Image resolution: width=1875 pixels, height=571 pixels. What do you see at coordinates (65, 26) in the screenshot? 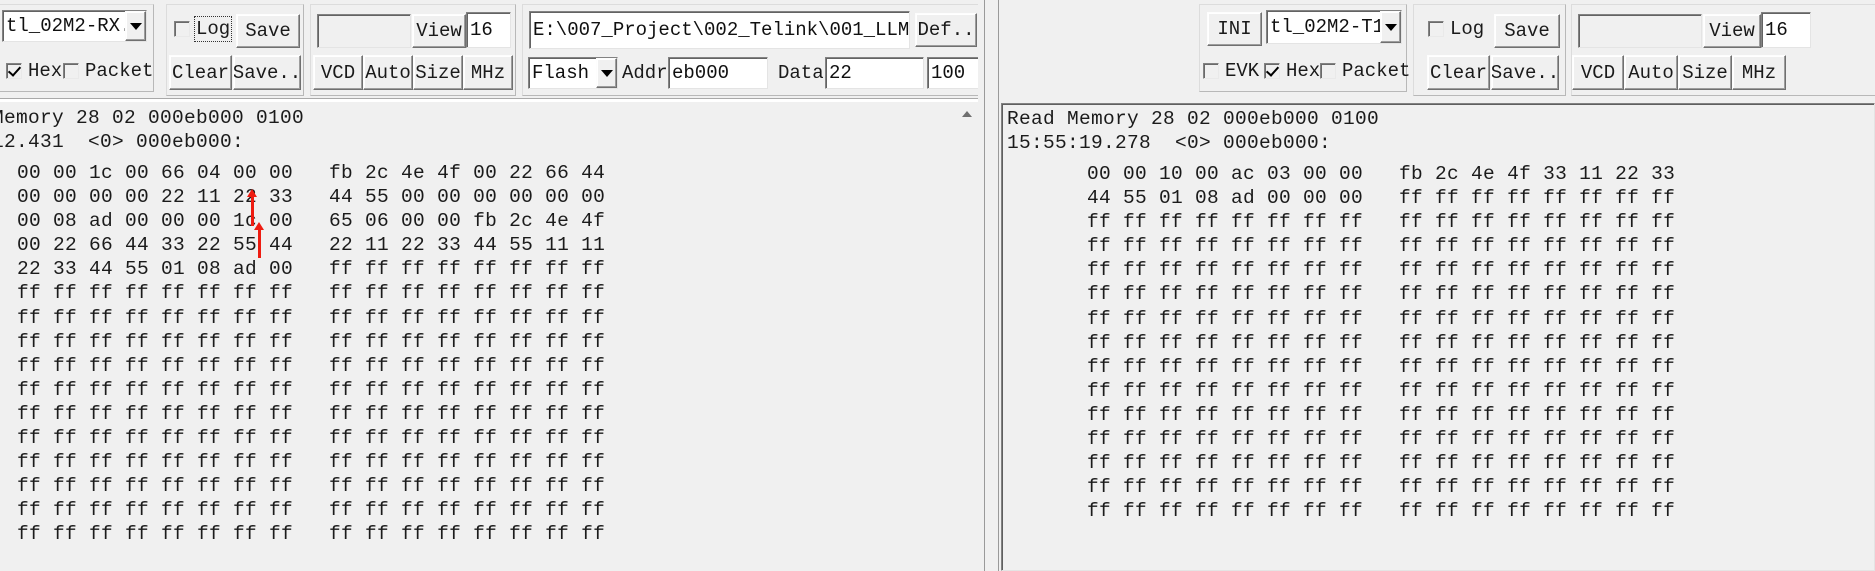
I see `left-device-combo-value: tl_02M2-RX.i` at bounding box center [65, 26].